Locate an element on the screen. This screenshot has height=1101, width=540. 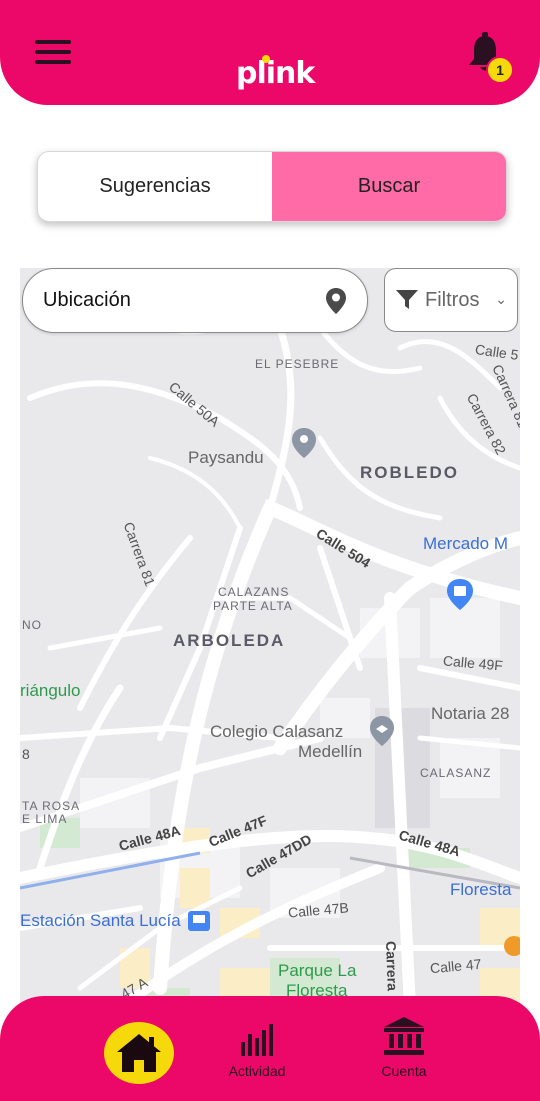
hamburger-menu-icon is located at coordinates (53, 53).